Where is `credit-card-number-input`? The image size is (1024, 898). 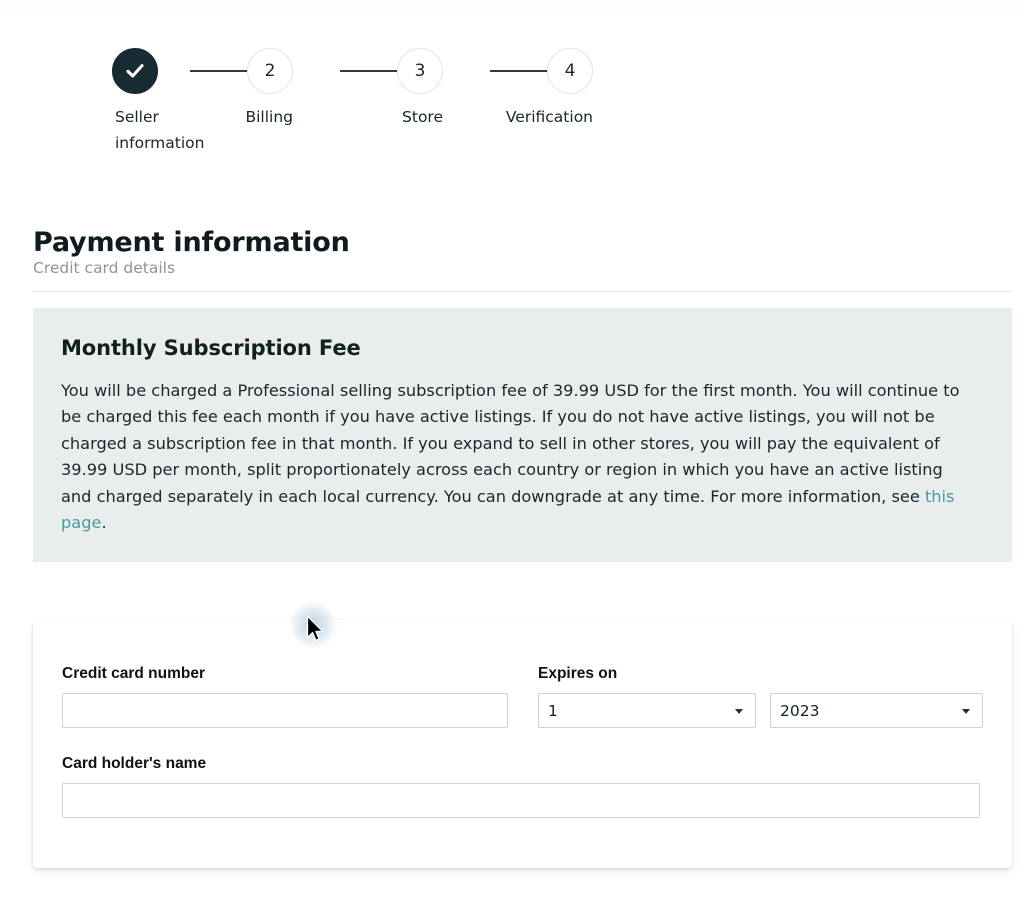 credit-card-number-input is located at coordinates (285, 710).